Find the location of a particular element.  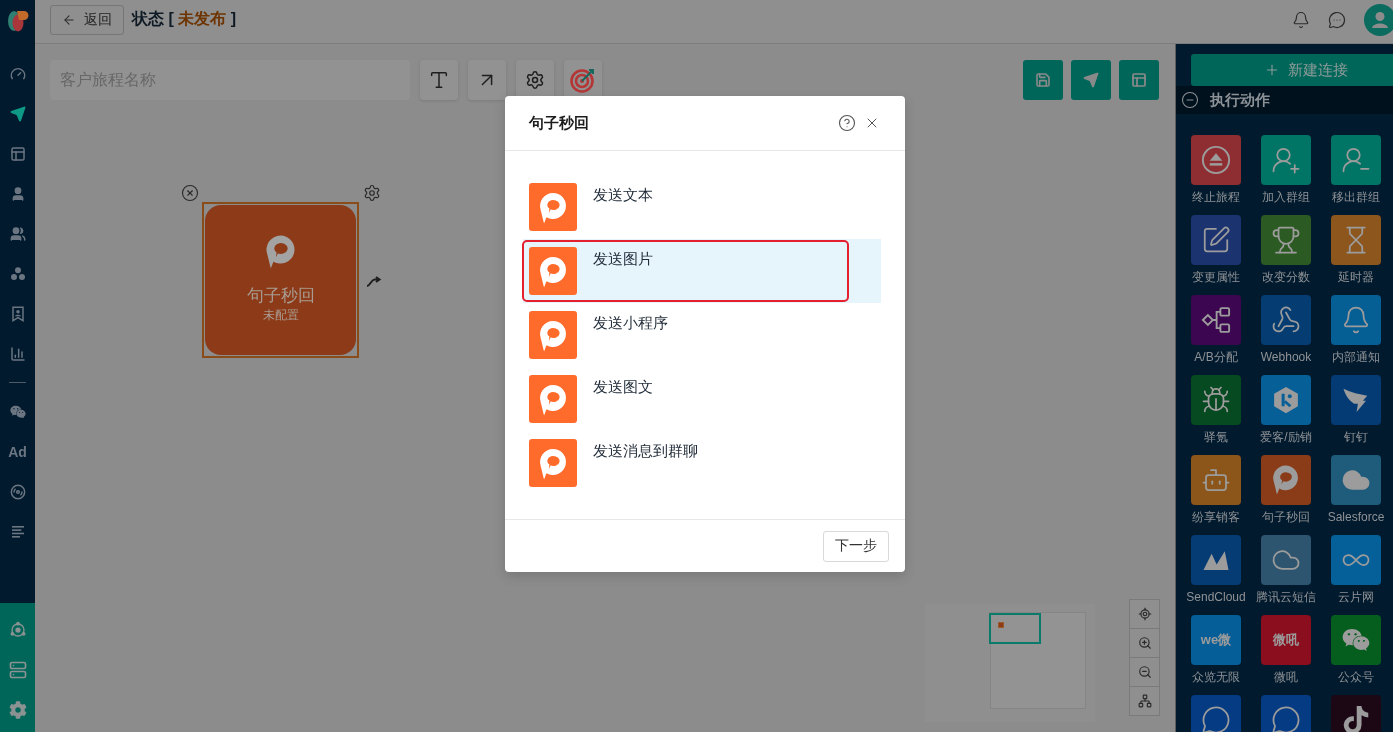

action-item: 终止旅程 is located at coordinates (1216, 175).